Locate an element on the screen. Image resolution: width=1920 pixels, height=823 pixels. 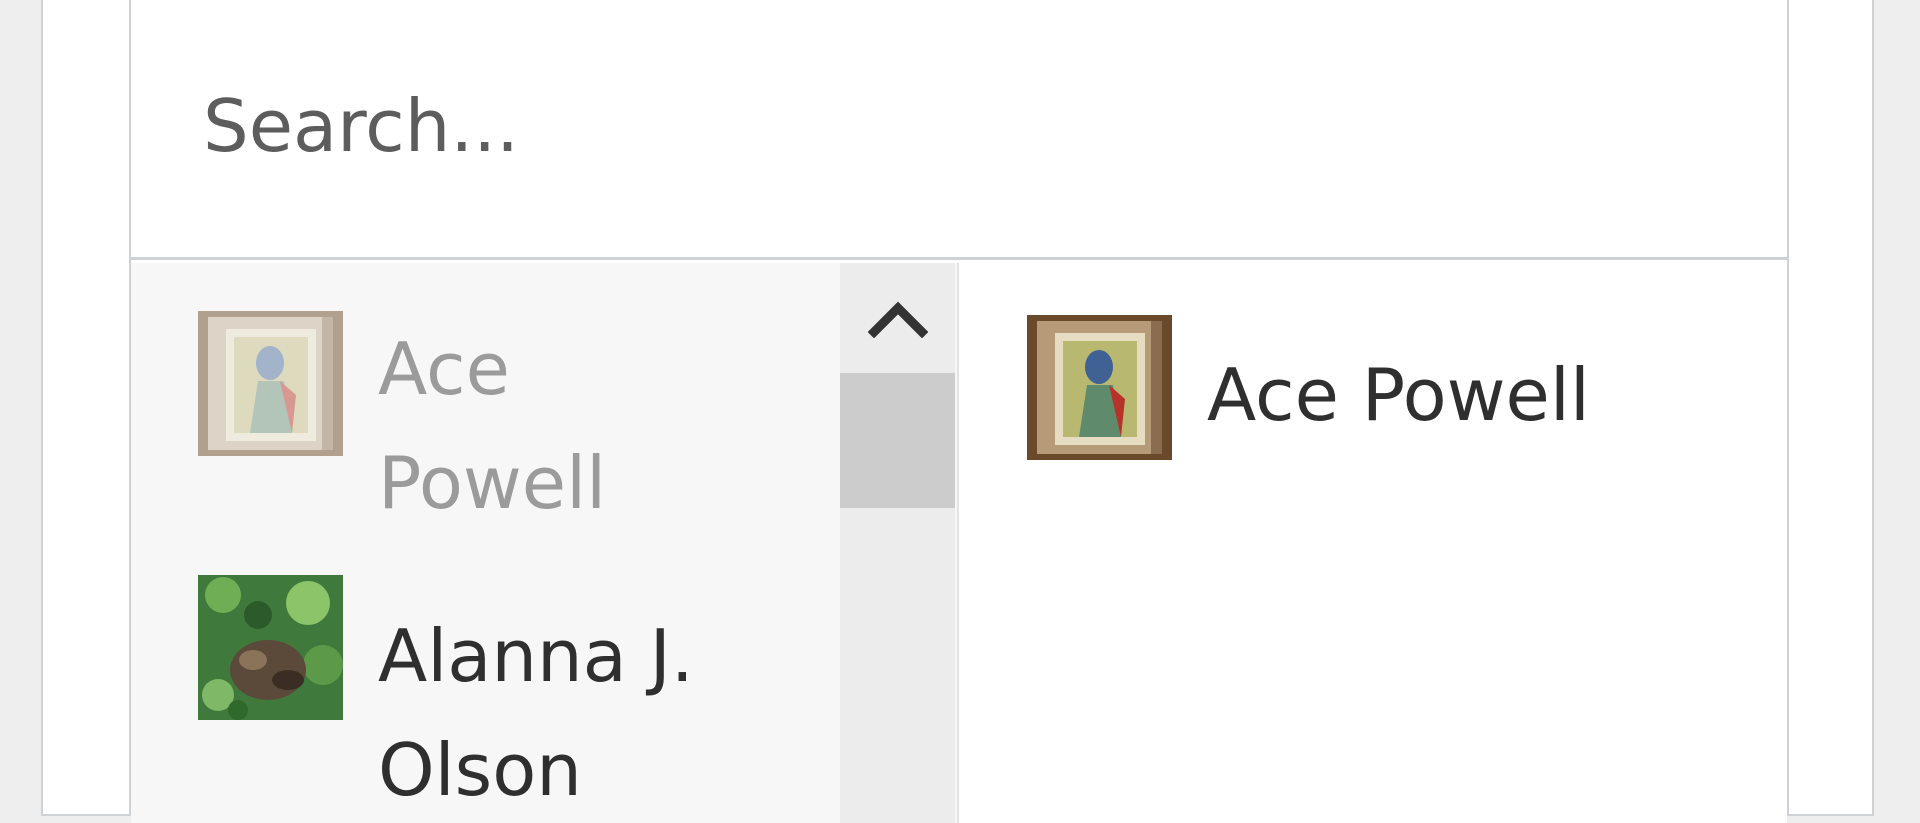
list-item: Ace Powell is located at coordinates (508, 402).